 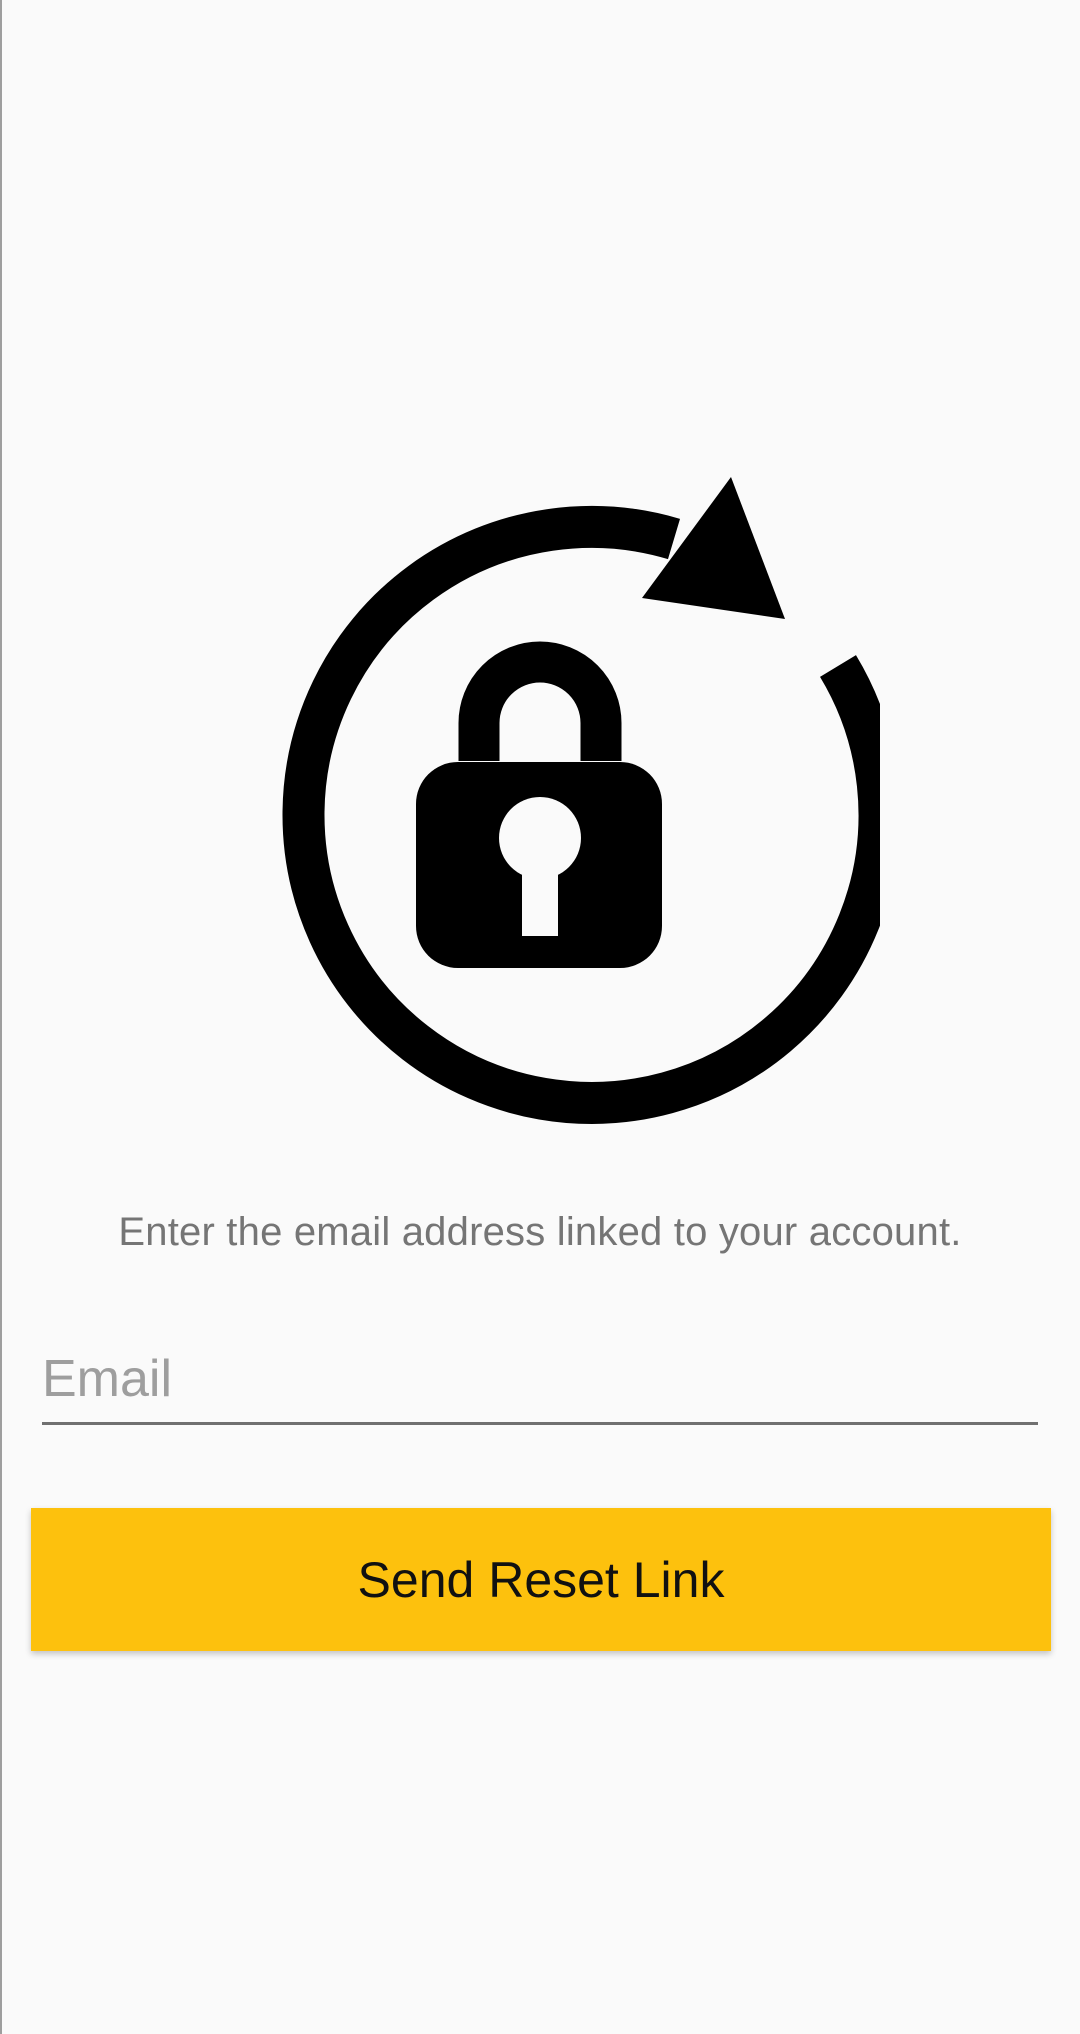 What do you see at coordinates (540, 1380) in the screenshot?
I see `email-field` at bounding box center [540, 1380].